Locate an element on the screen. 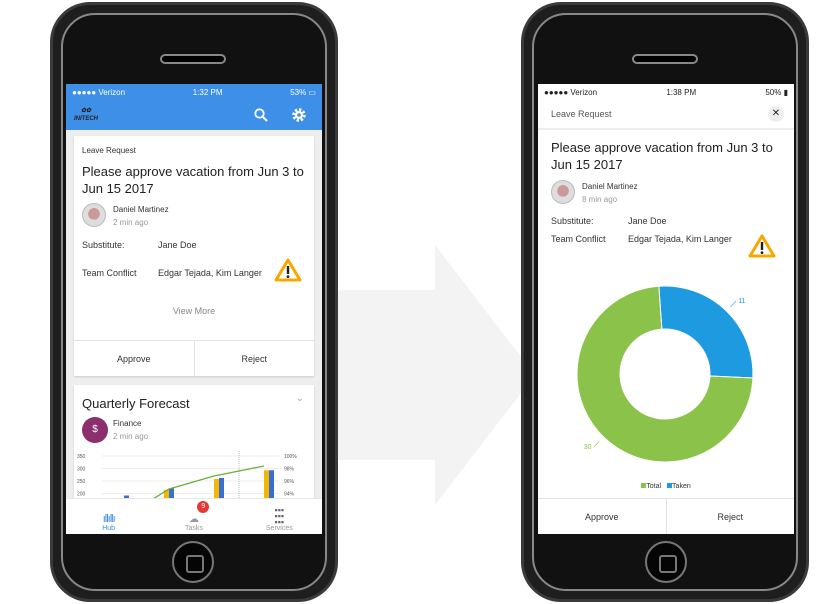 The image size is (840, 604). chart-legend: Total Taken is located at coordinates (666, 486).